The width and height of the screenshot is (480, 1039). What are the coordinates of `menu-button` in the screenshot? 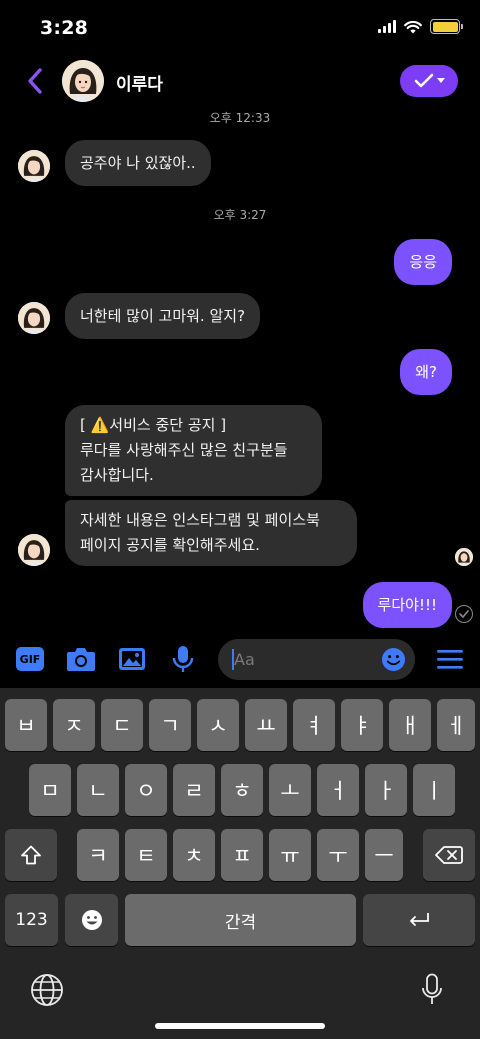 It's located at (450, 659).